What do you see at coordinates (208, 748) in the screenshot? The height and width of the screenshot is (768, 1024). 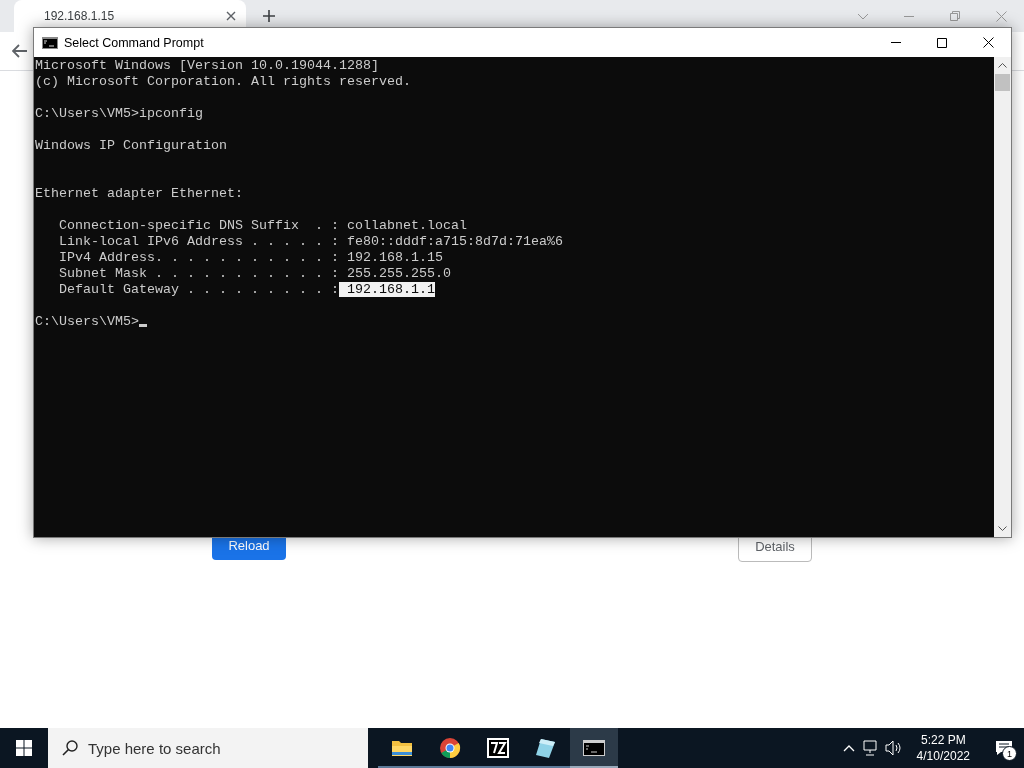 I see `search-field: Type here to search` at bounding box center [208, 748].